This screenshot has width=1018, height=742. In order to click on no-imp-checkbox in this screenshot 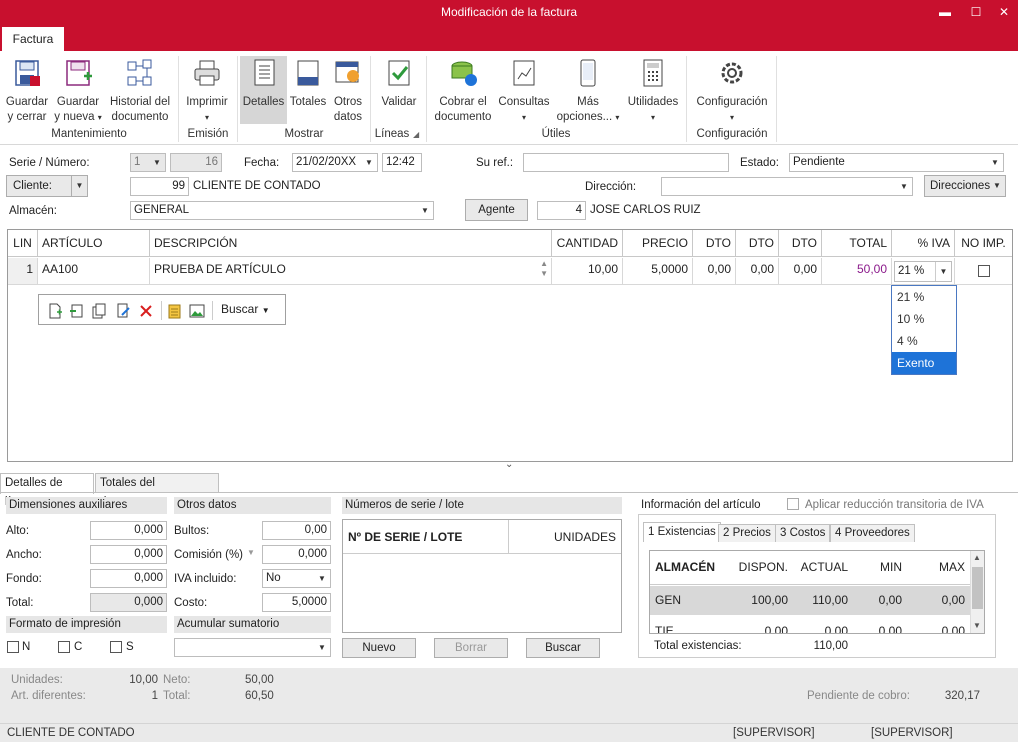, I will do `click(983, 271)`.